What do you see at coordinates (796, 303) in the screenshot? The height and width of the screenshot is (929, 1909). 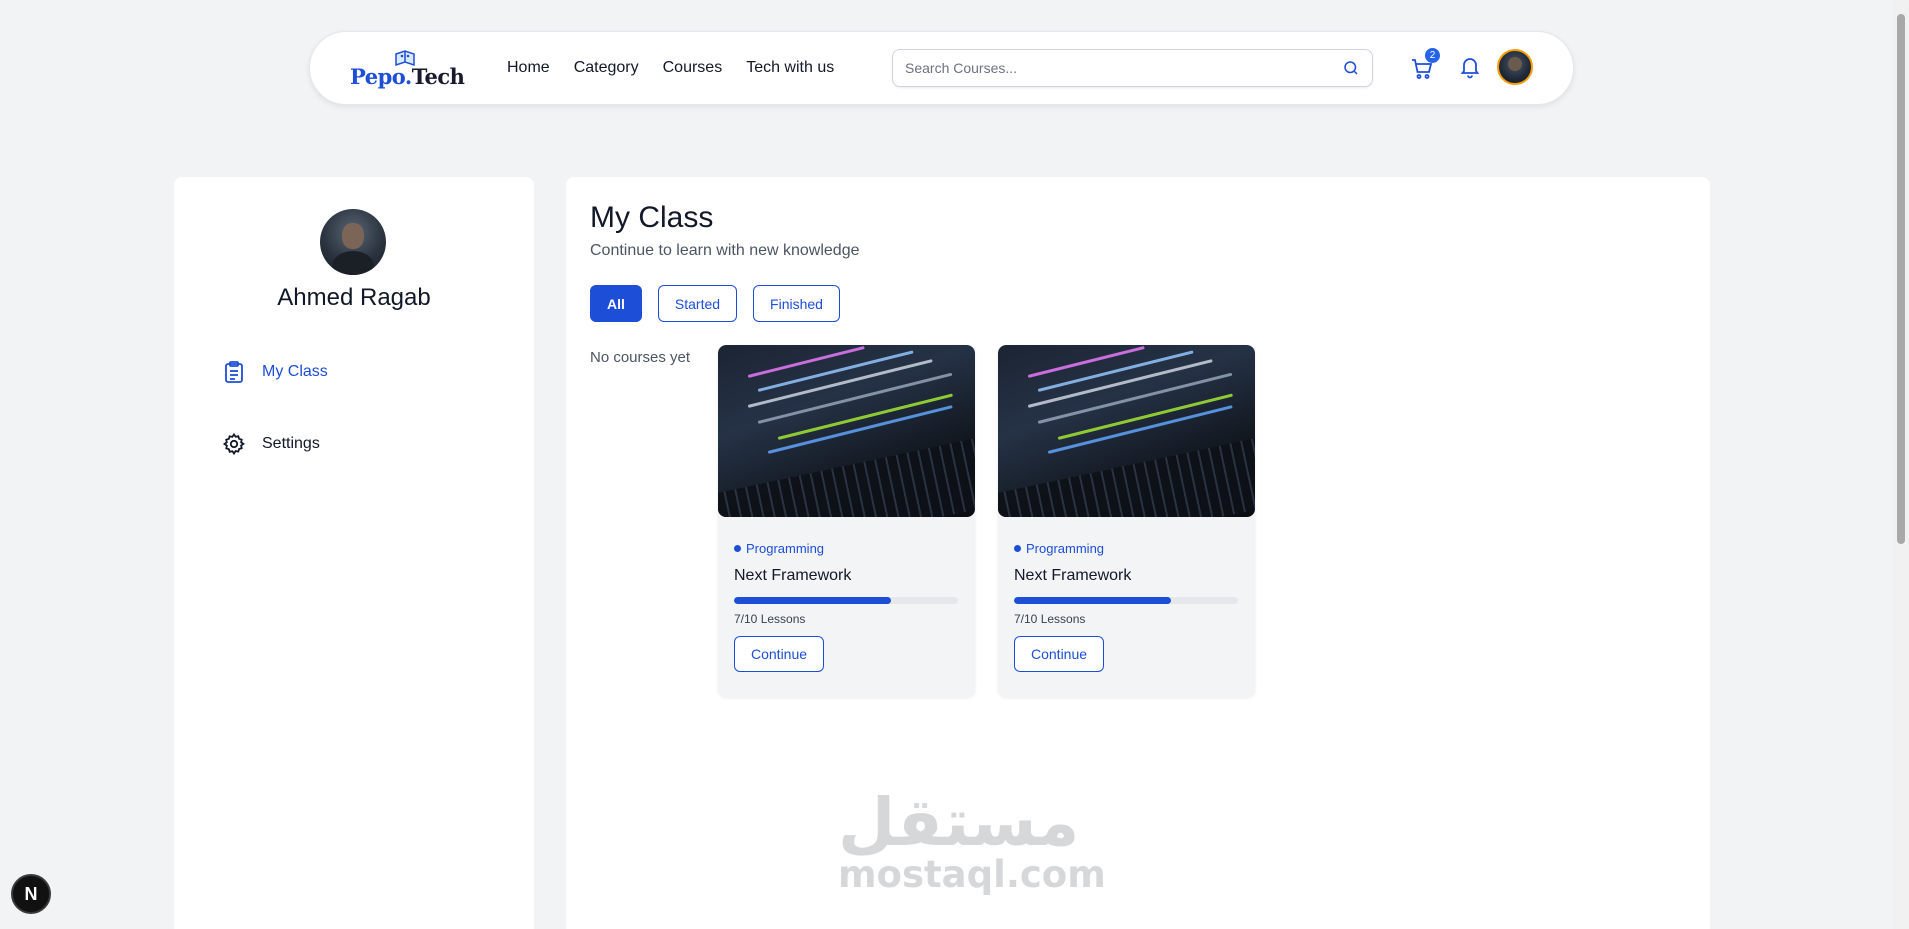 I see `tab-finished: Finished` at bounding box center [796, 303].